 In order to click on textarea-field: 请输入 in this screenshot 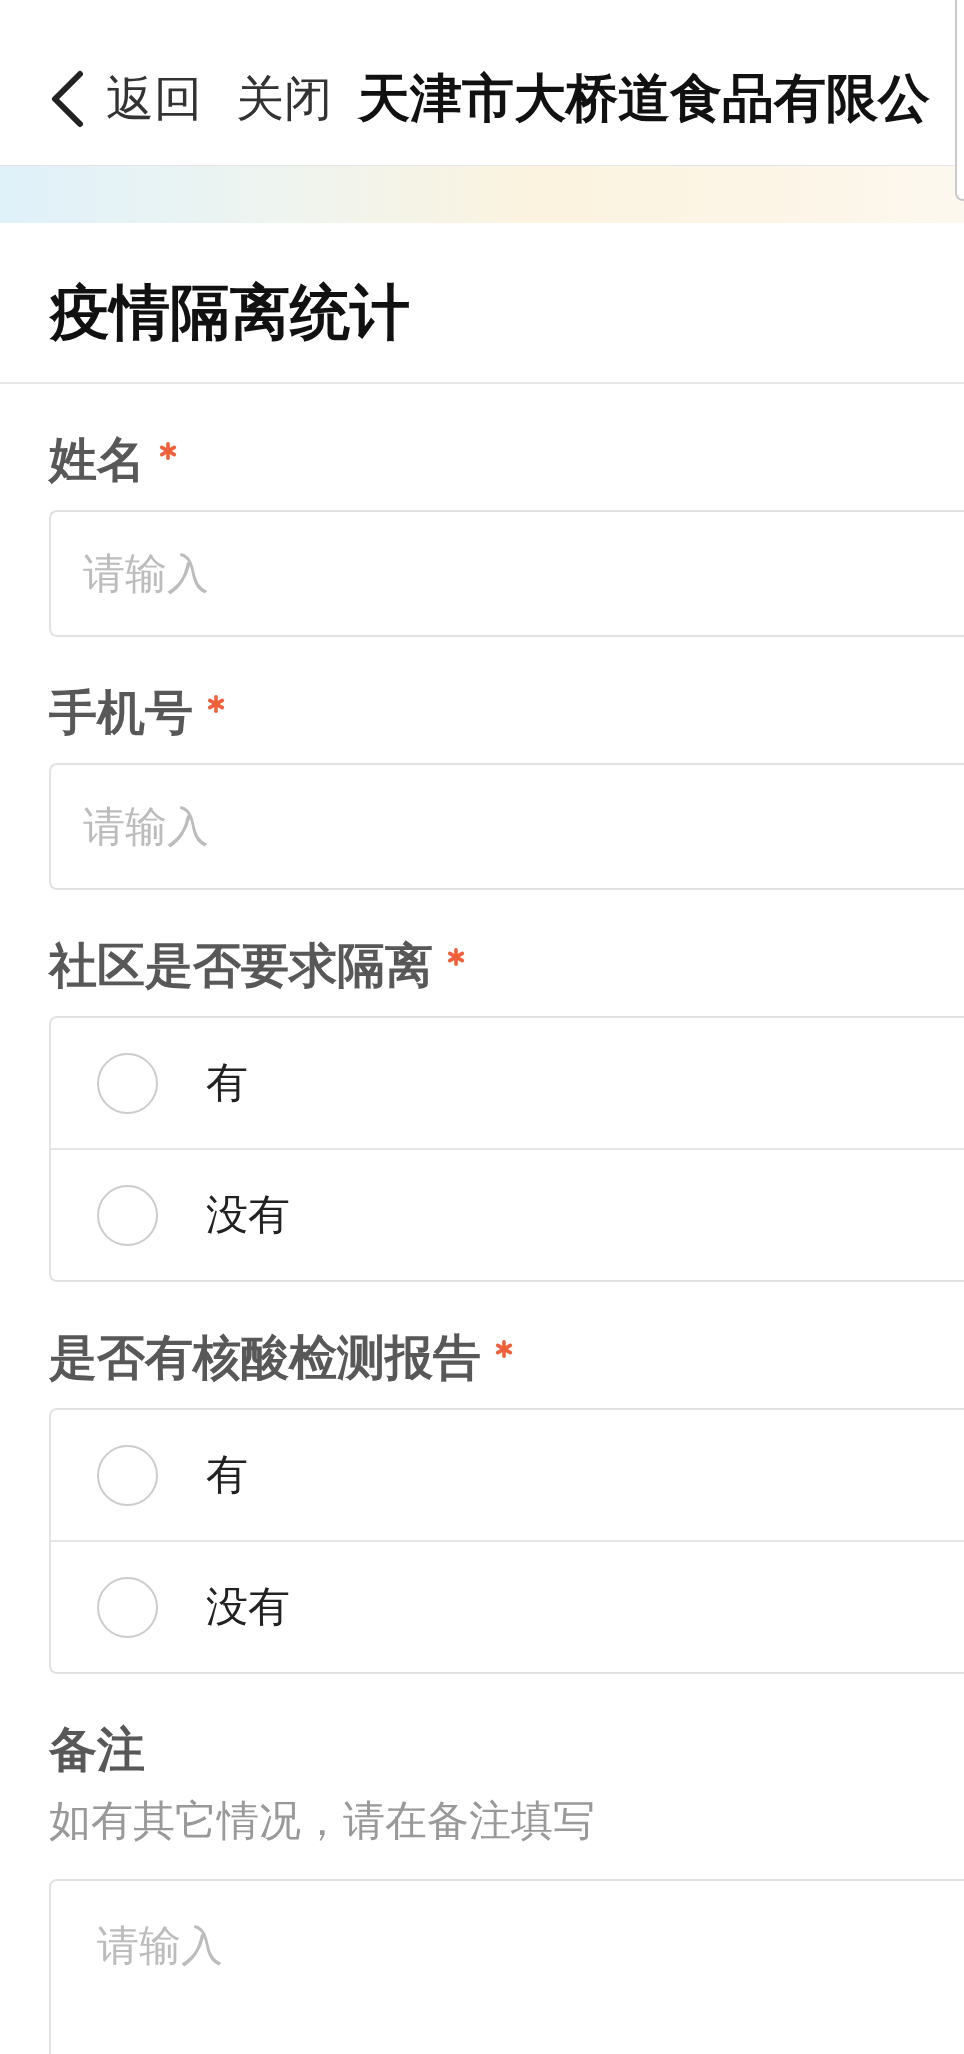, I will do `click(506, 1966)`.